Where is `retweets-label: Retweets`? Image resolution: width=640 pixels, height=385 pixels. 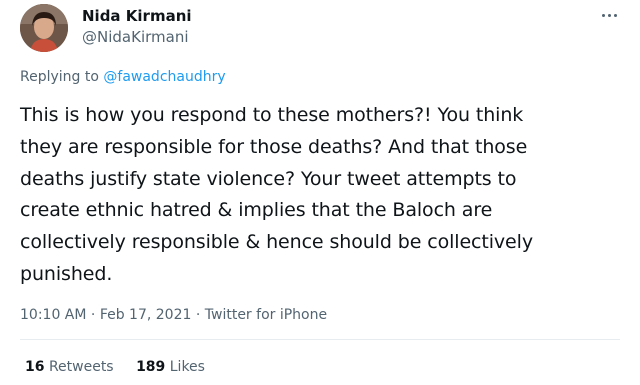 retweets-label: Retweets is located at coordinates (81, 367).